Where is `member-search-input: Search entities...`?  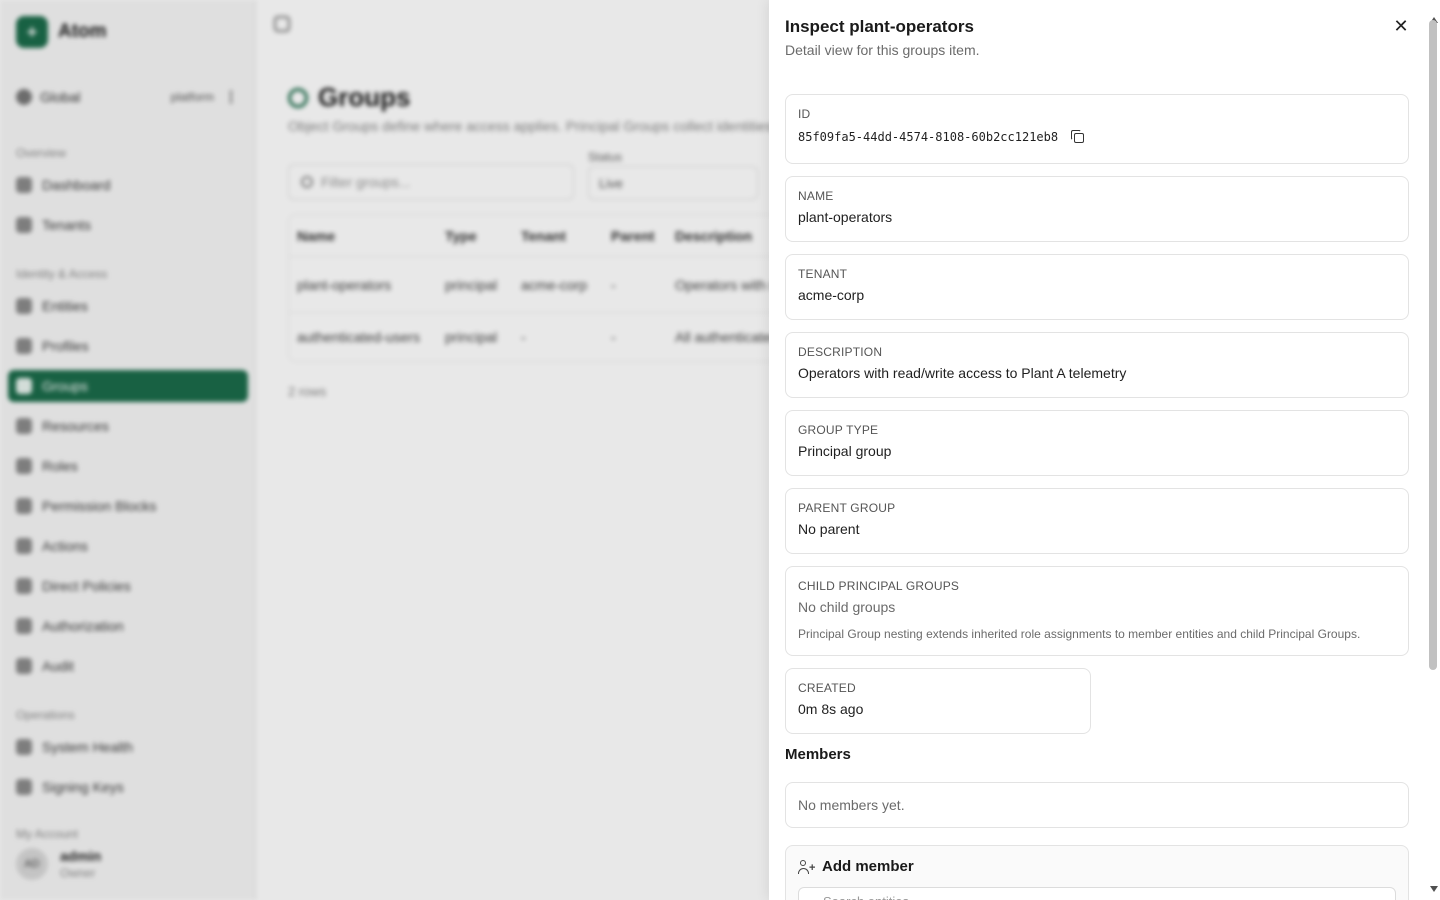
member-search-input: Search entities... is located at coordinates (1097, 893).